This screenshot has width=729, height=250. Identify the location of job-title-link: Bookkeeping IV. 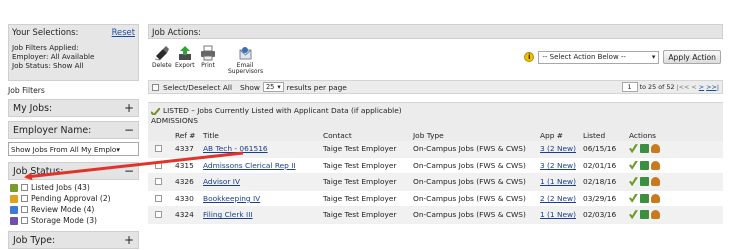
(231, 198).